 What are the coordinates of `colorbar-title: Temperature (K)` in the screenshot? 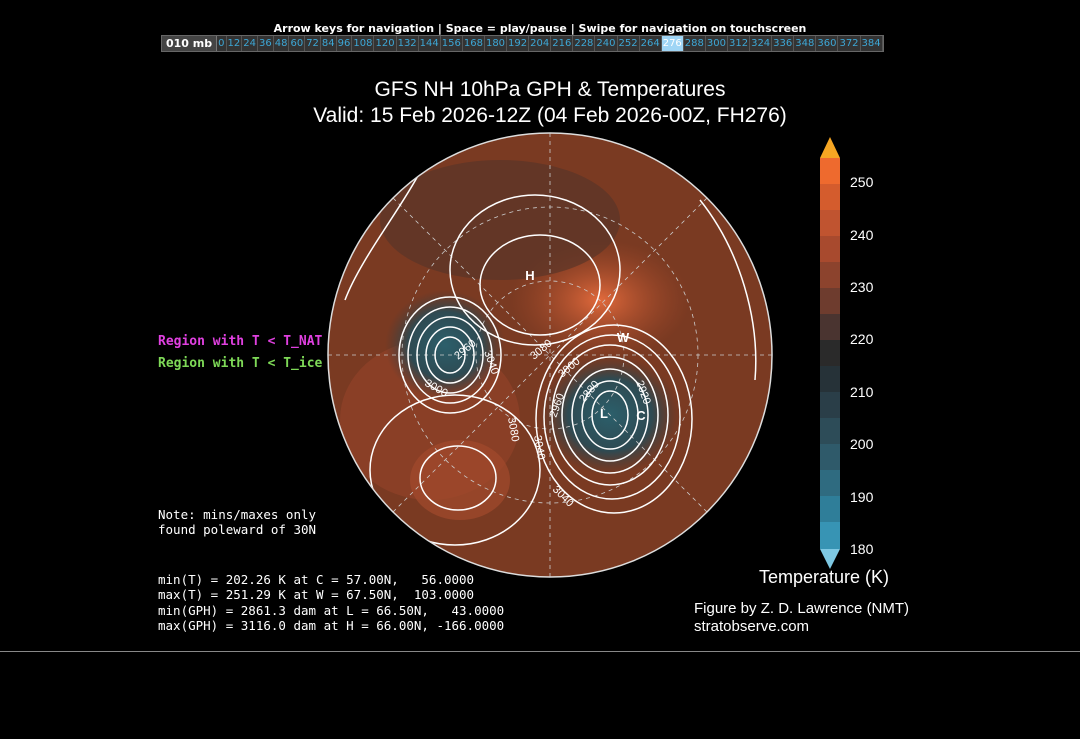 It's located at (824, 577).